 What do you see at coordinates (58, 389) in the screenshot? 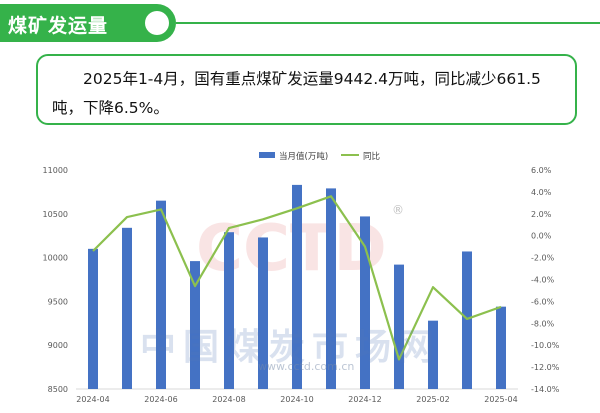
I see `y-left-tick-label: 8500` at bounding box center [58, 389].